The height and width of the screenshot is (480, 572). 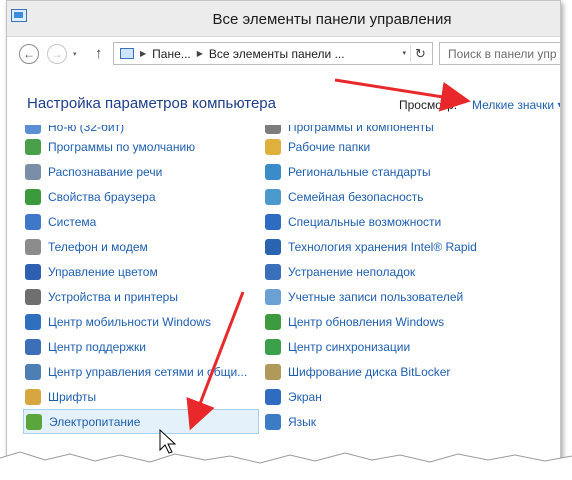 I want to click on recent-locations-chevron-icon: ▾, so click(x=75, y=54).